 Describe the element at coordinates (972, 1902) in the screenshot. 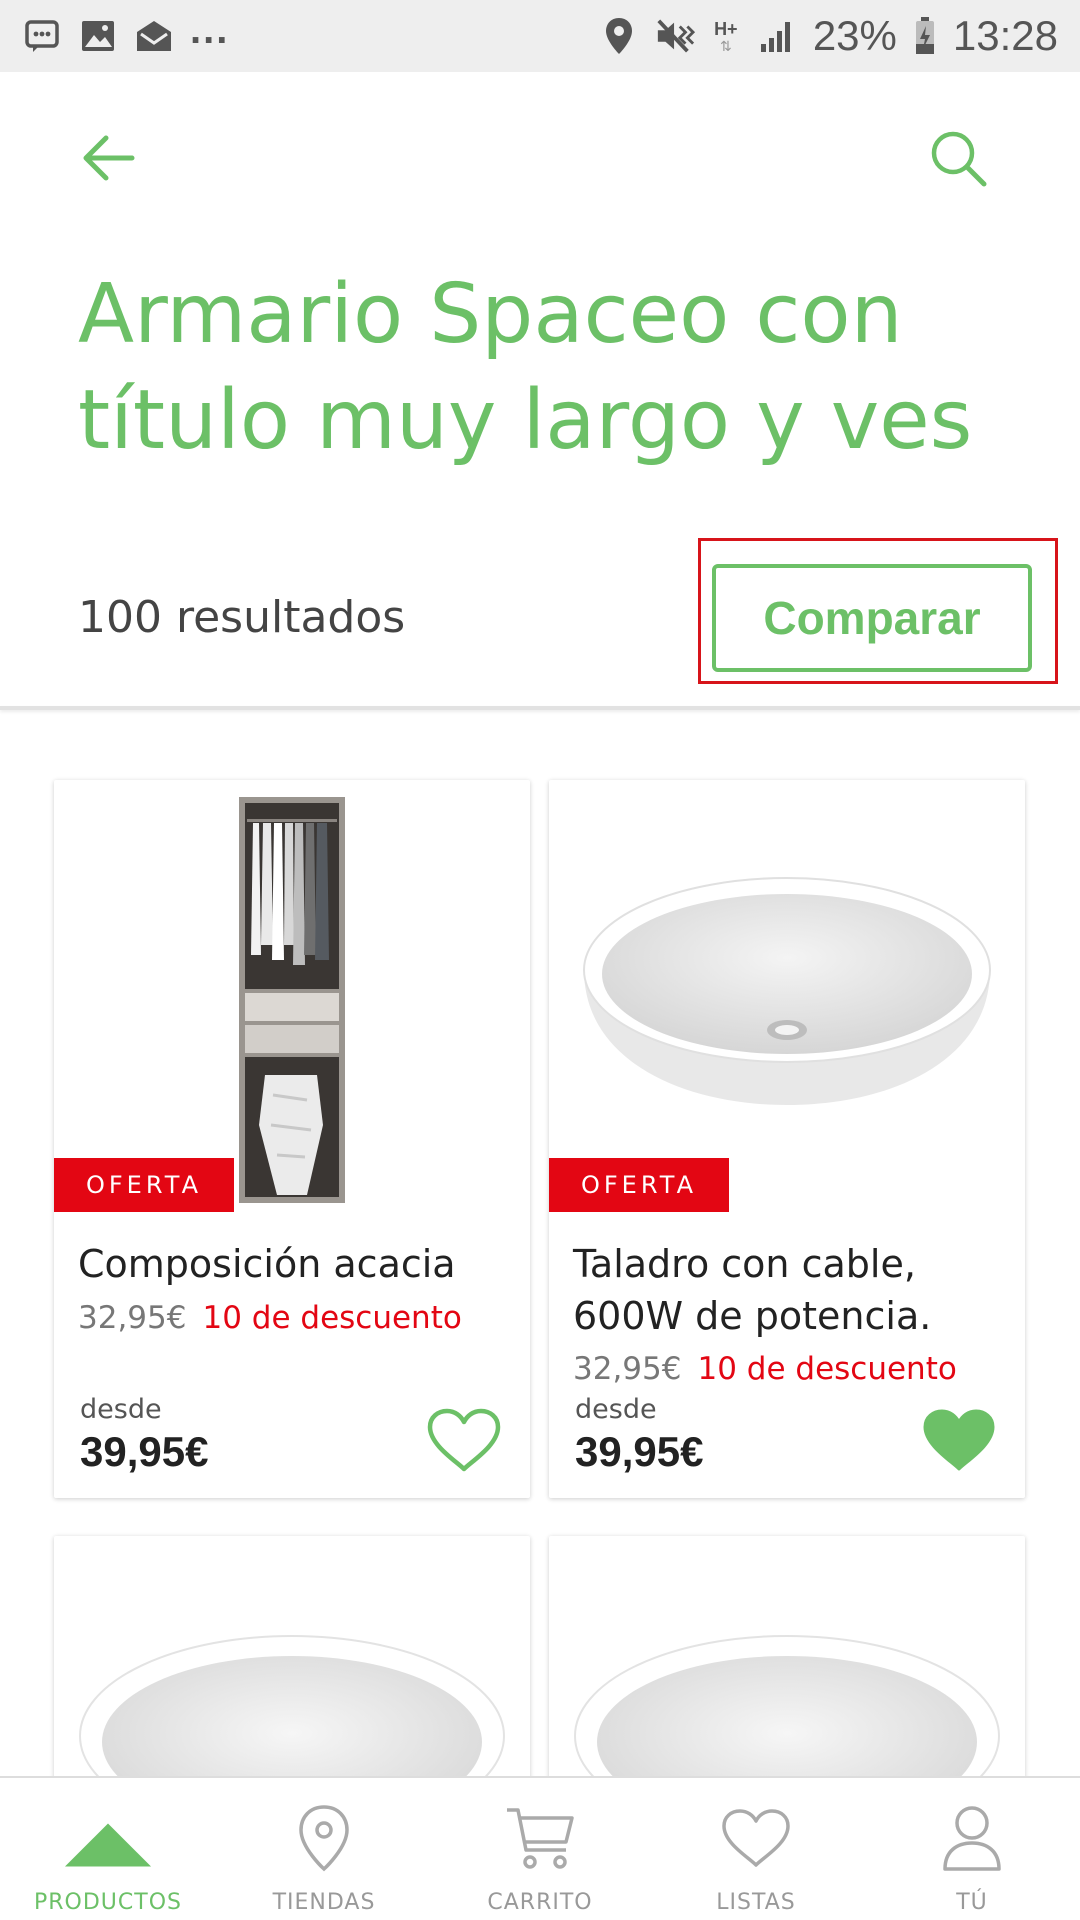

I see `nav-label: TÚ` at that location.